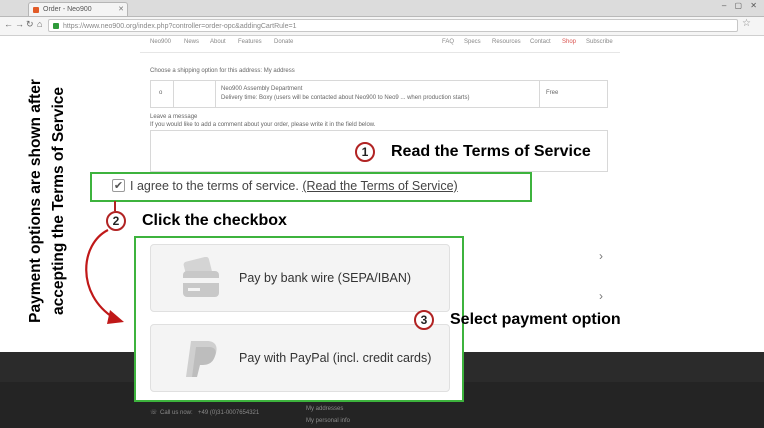  What do you see at coordinates (214, 186) in the screenshot?
I see `terms-agree-text: I agree to the terms of service.` at bounding box center [214, 186].